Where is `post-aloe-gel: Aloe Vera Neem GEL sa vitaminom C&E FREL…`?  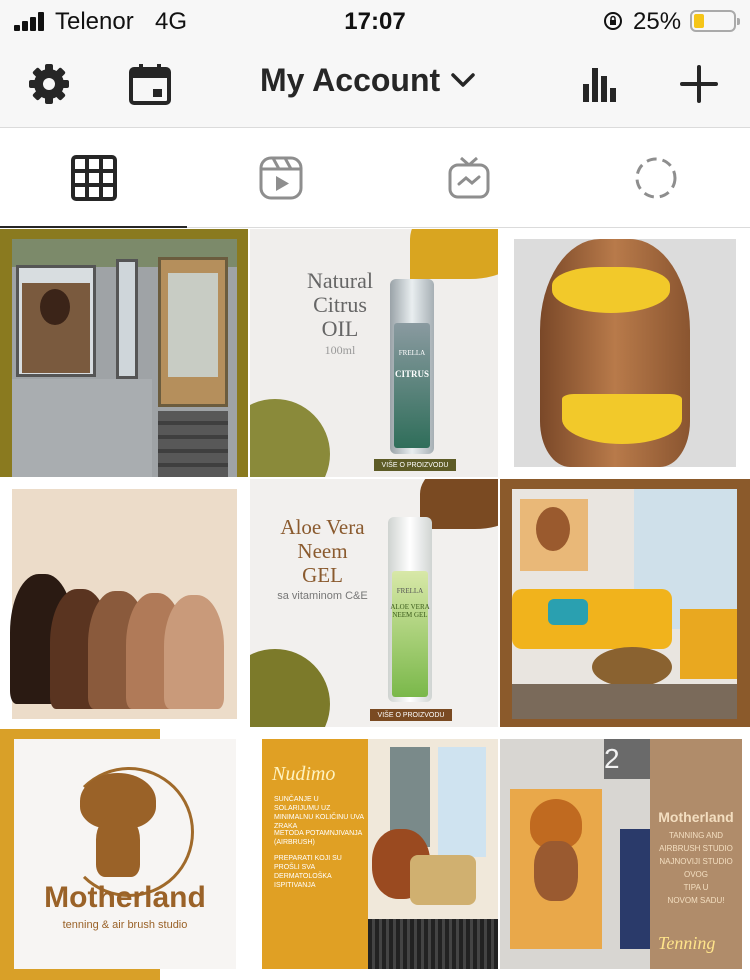 post-aloe-gel: Aloe Vera Neem GEL sa vitaminom C&E FREL… is located at coordinates (374, 603).